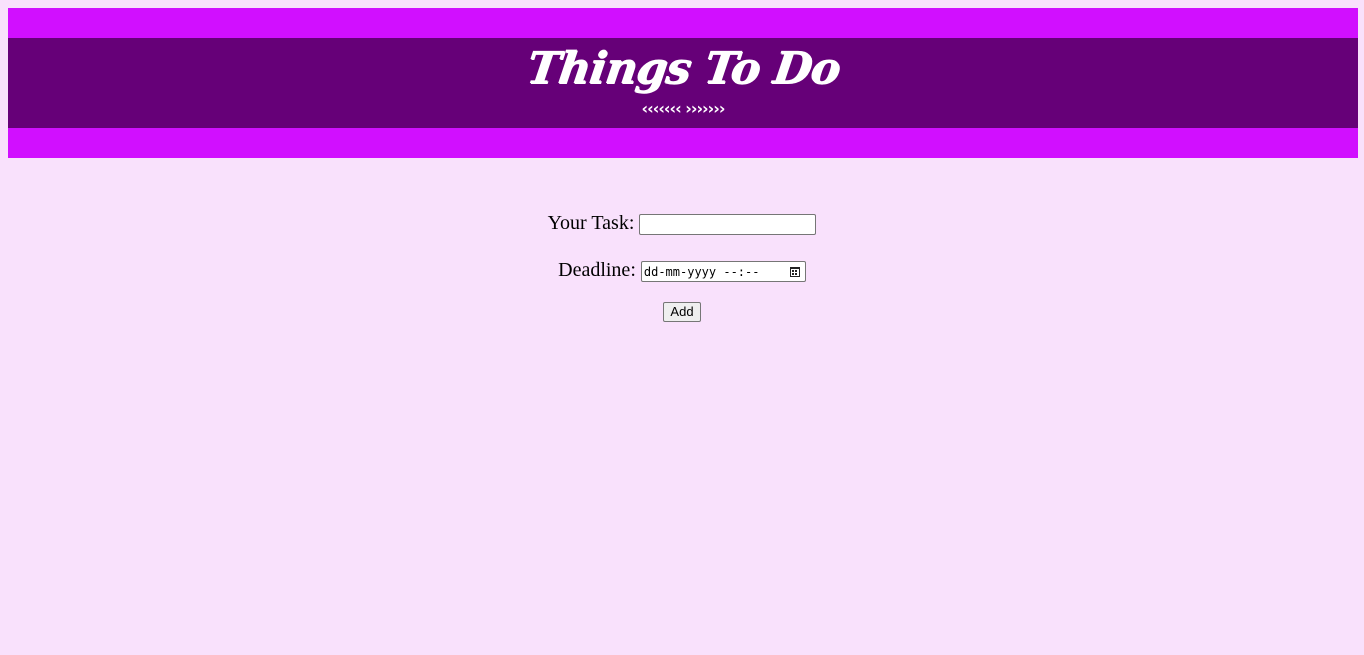 This screenshot has height=655, width=1364. Describe the element at coordinates (683, 108) in the screenshot. I see `title-ornament: ‹‹‹‹‹‹‹ ›››››››` at that location.